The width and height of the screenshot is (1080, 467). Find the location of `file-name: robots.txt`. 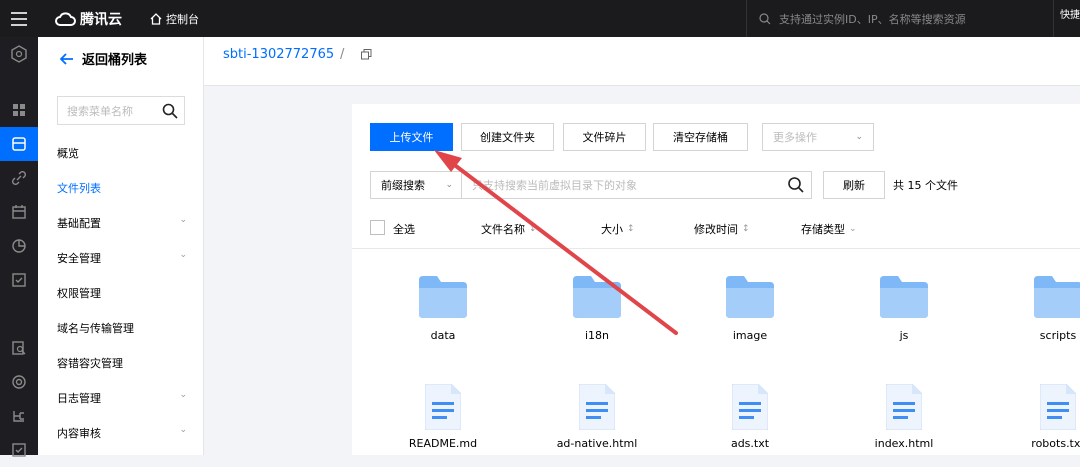

file-name: robots.txt is located at coordinates (1055, 443).